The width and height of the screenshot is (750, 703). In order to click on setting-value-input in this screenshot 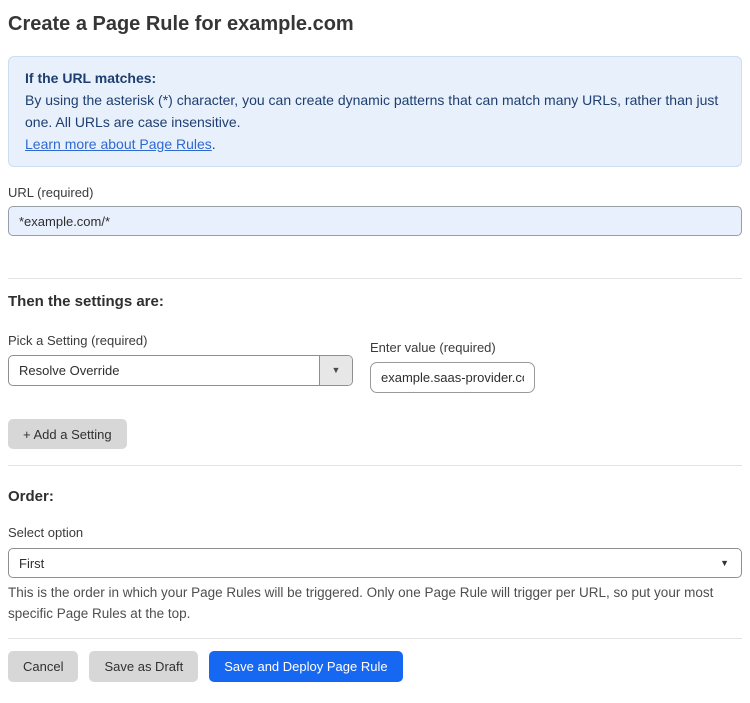, I will do `click(452, 377)`.